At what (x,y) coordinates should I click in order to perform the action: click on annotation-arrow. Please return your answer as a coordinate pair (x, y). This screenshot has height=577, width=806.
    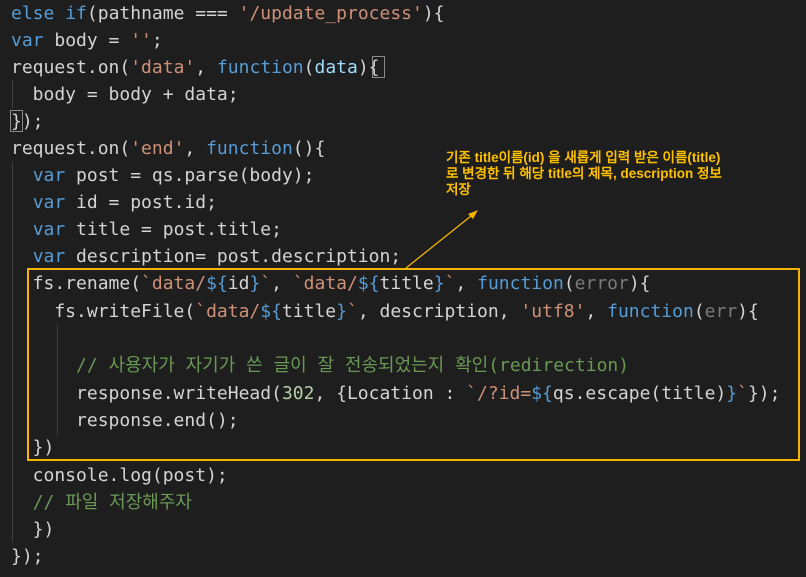
    Looking at the image, I should click on (441, 239).